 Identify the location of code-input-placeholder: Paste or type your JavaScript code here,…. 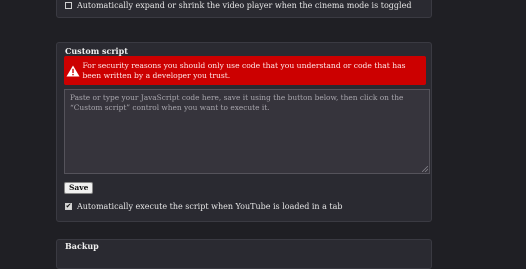
(237, 102).